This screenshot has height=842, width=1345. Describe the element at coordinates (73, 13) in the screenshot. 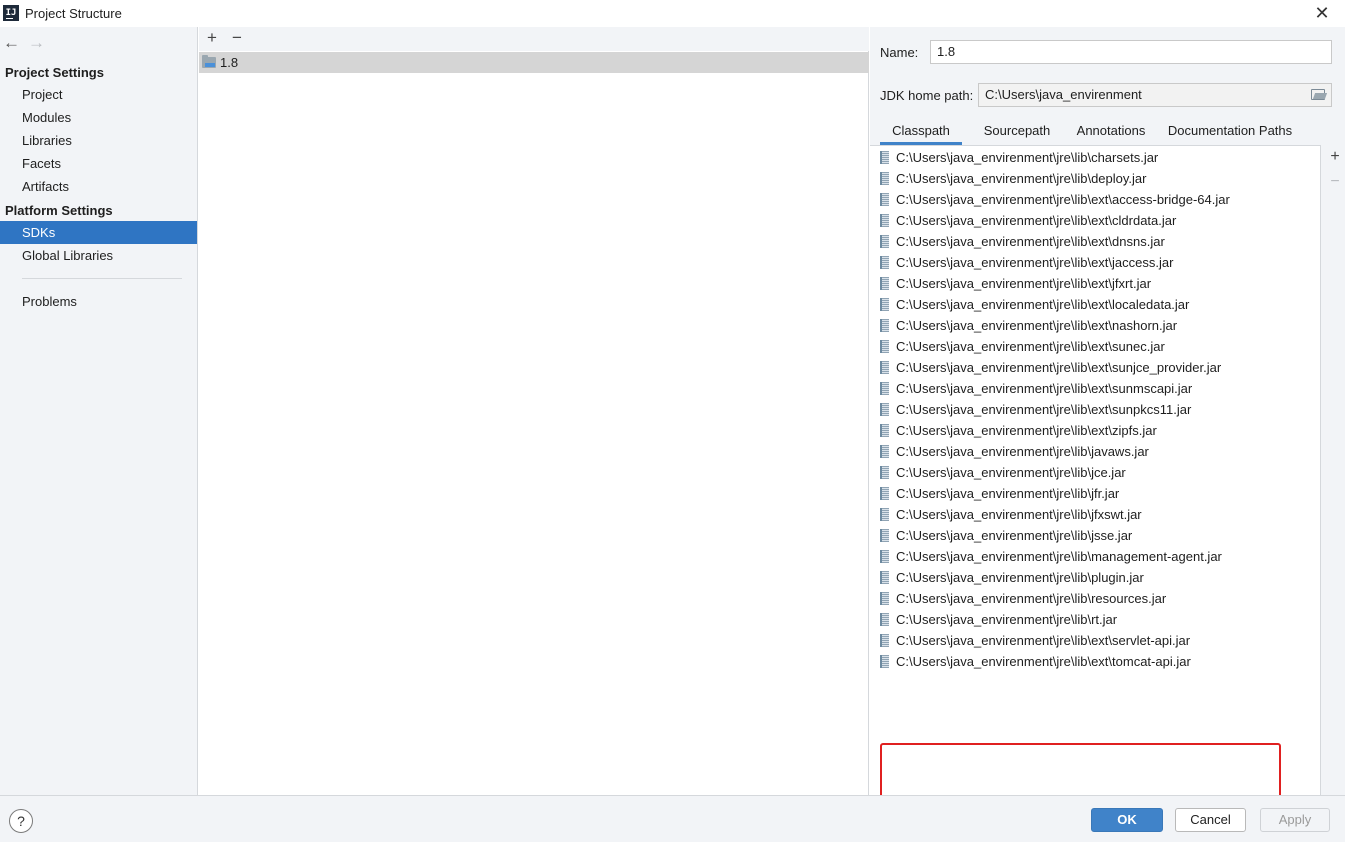

I see `window-title: Project Structure` at that location.